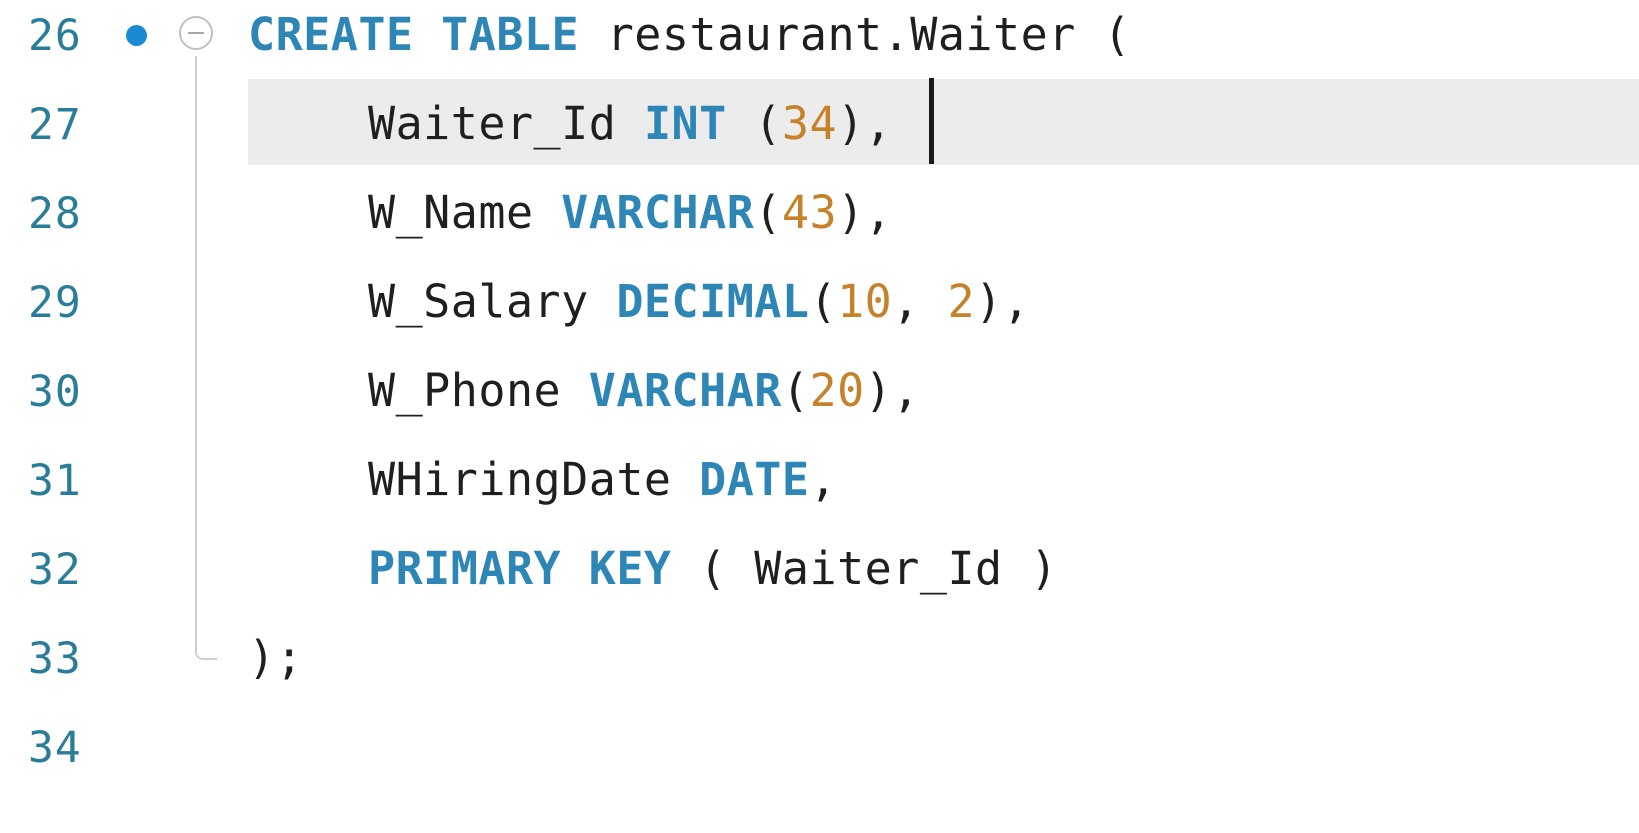 Image resolution: width=1639 pixels, height=833 pixels. What do you see at coordinates (331, 34) in the screenshot?
I see `keyword-token: CREATE` at bounding box center [331, 34].